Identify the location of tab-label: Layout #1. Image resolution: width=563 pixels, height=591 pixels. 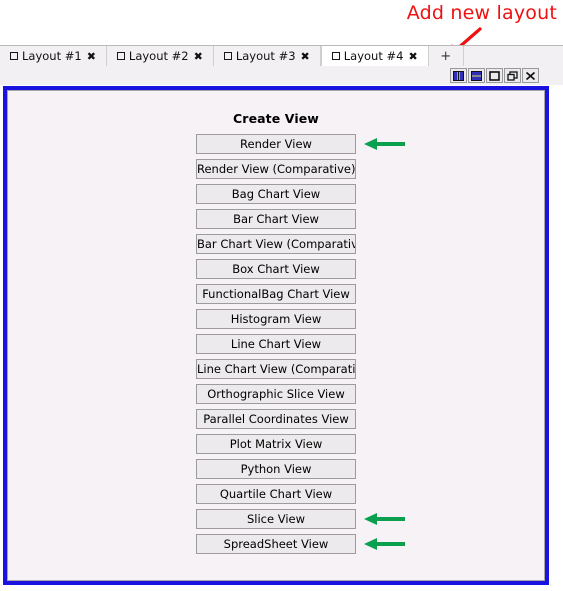
(52, 56).